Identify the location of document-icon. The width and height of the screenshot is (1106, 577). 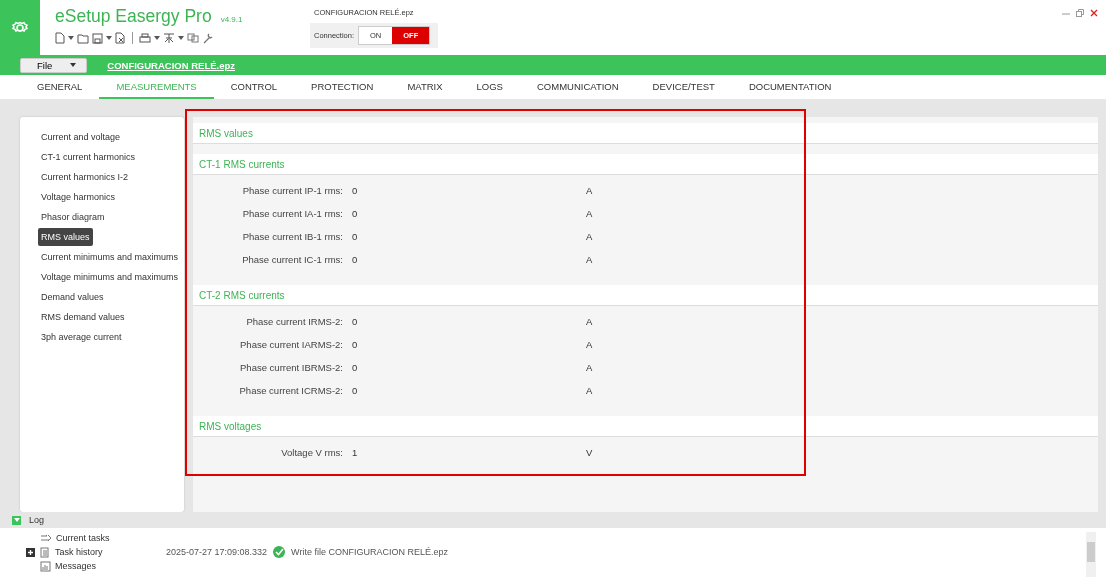
(45, 552).